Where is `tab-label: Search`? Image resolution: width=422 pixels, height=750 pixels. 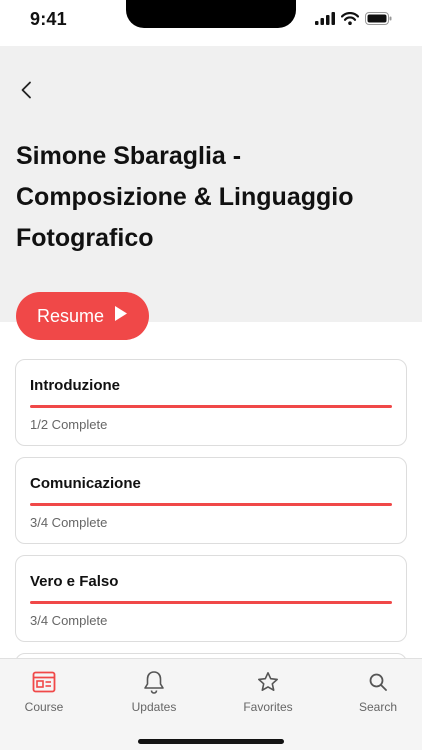
tab-label: Search is located at coordinates (378, 707).